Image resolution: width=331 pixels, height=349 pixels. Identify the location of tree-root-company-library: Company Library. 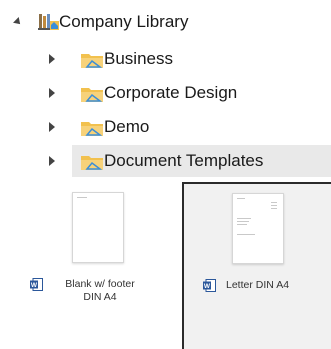
(165, 22).